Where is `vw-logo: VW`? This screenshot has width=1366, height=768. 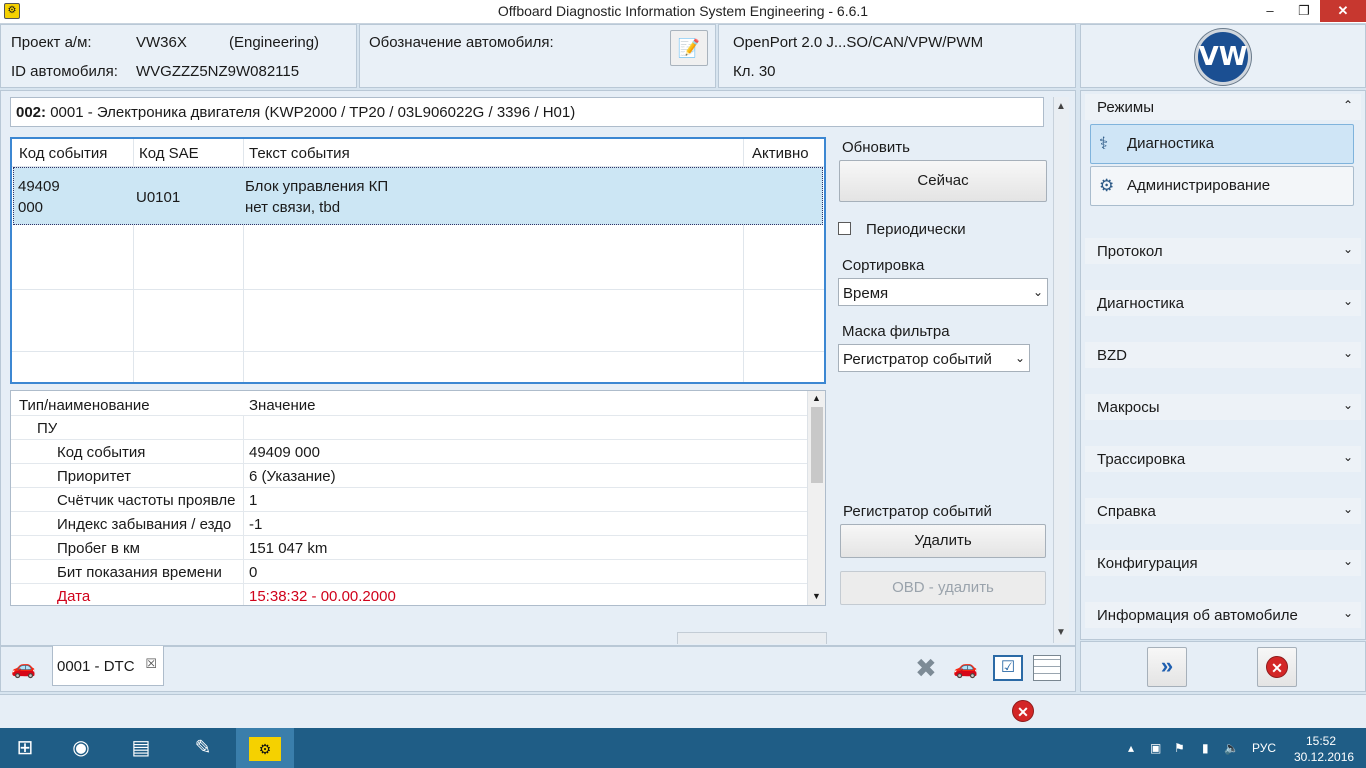 vw-logo: VW is located at coordinates (1223, 57).